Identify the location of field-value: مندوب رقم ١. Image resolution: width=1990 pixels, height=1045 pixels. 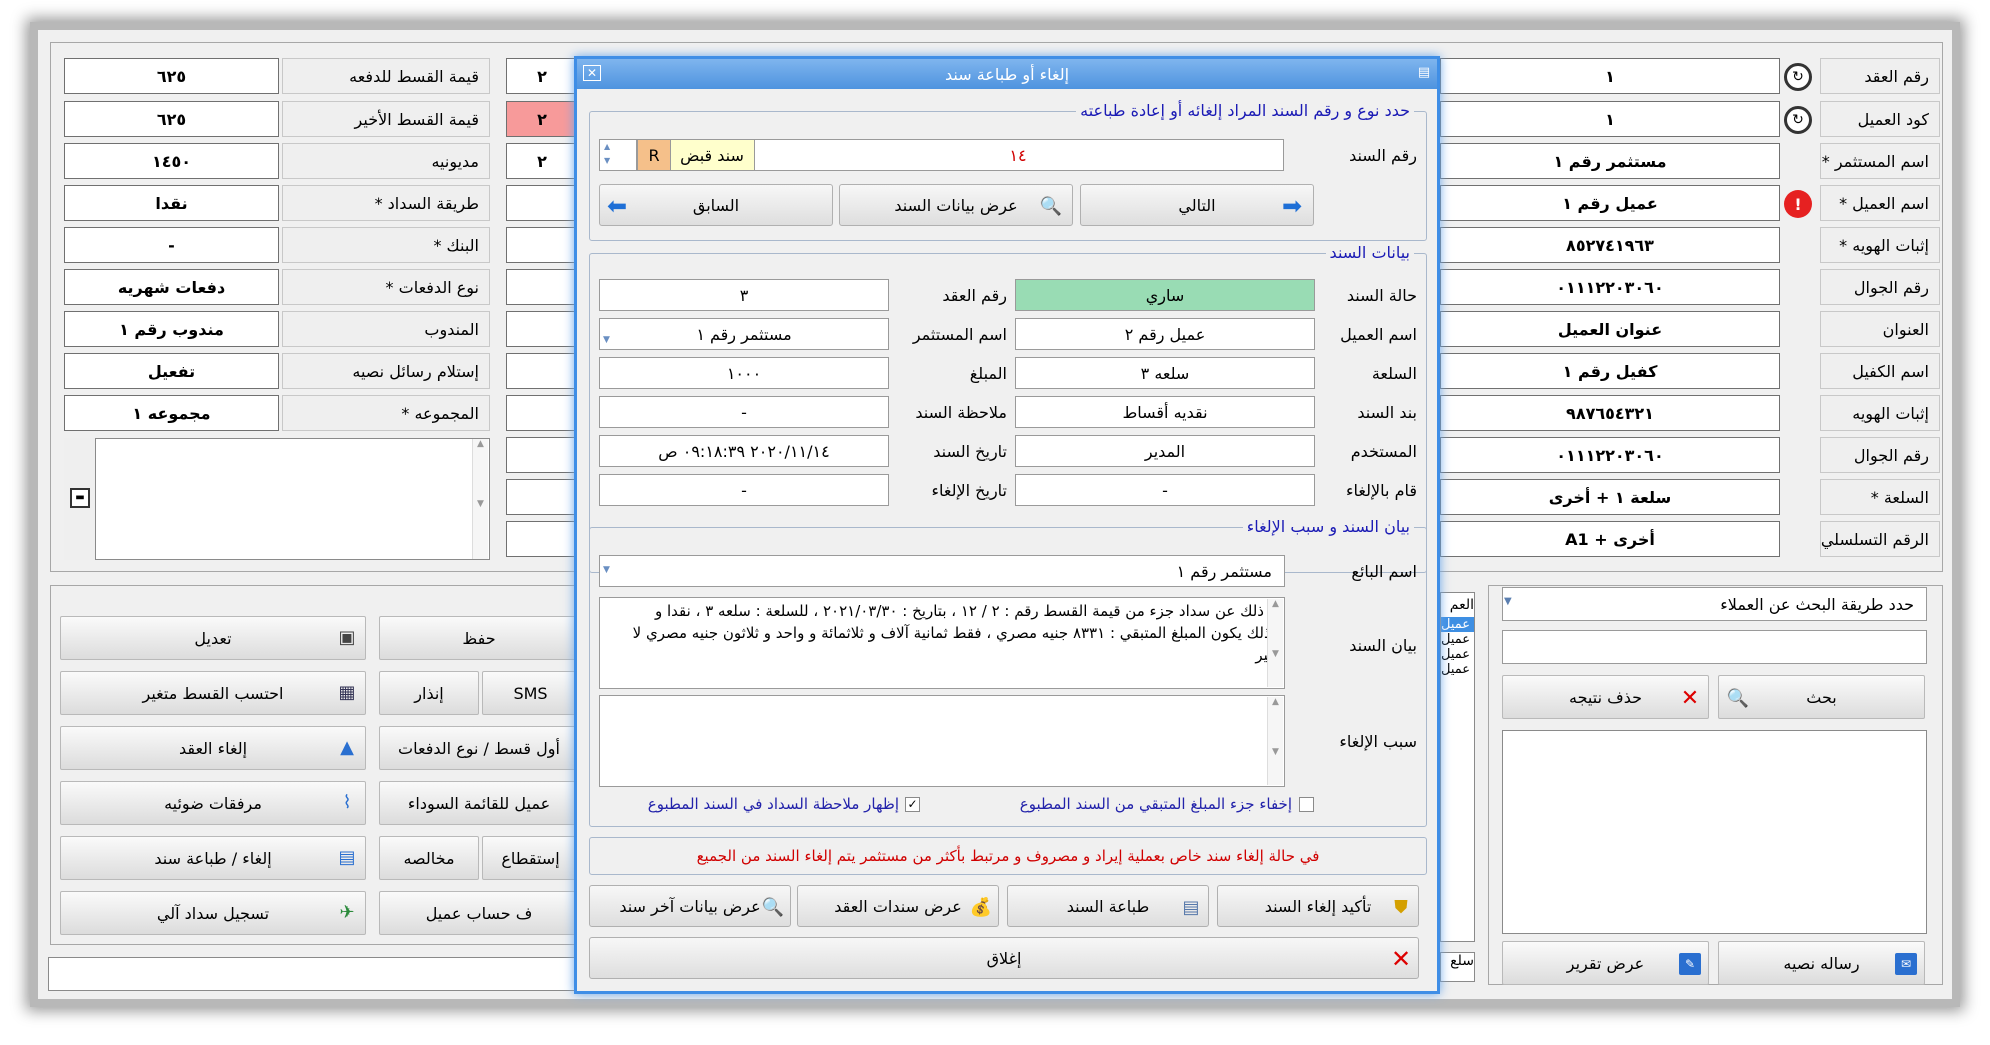
(171, 329).